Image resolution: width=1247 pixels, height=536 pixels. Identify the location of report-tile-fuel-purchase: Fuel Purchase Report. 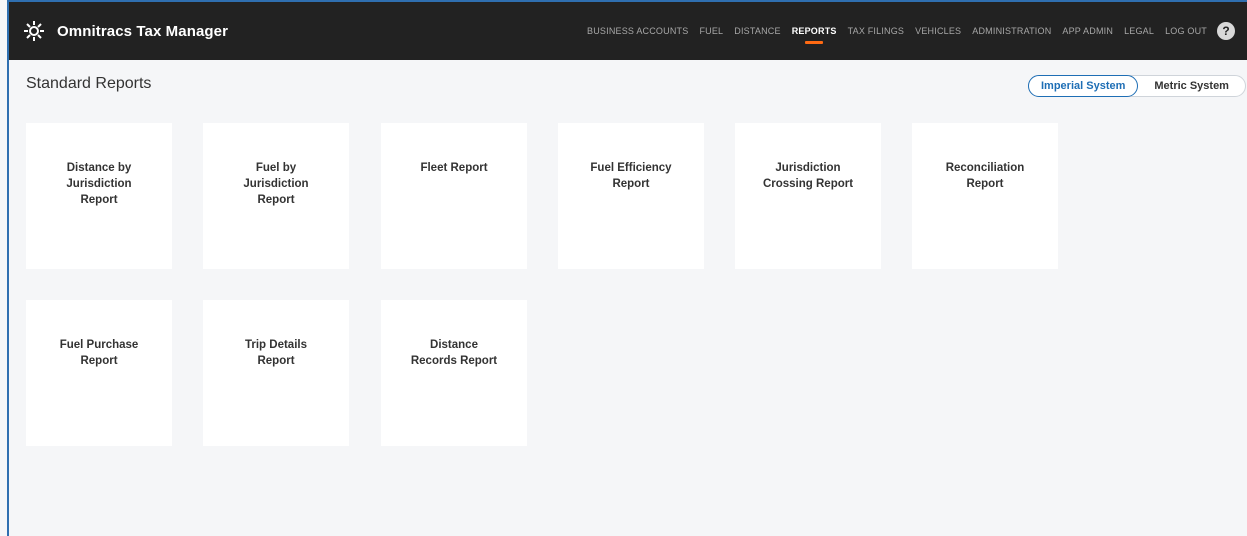
(99, 373).